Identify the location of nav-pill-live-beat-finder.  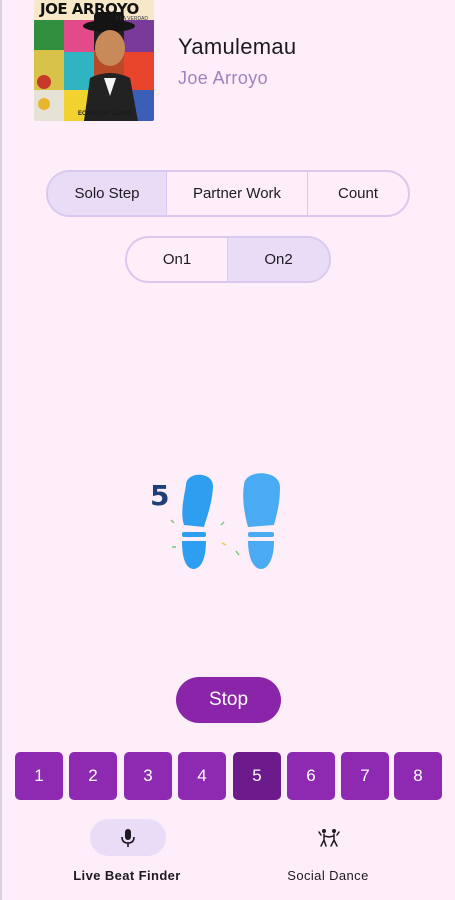
(128, 837).